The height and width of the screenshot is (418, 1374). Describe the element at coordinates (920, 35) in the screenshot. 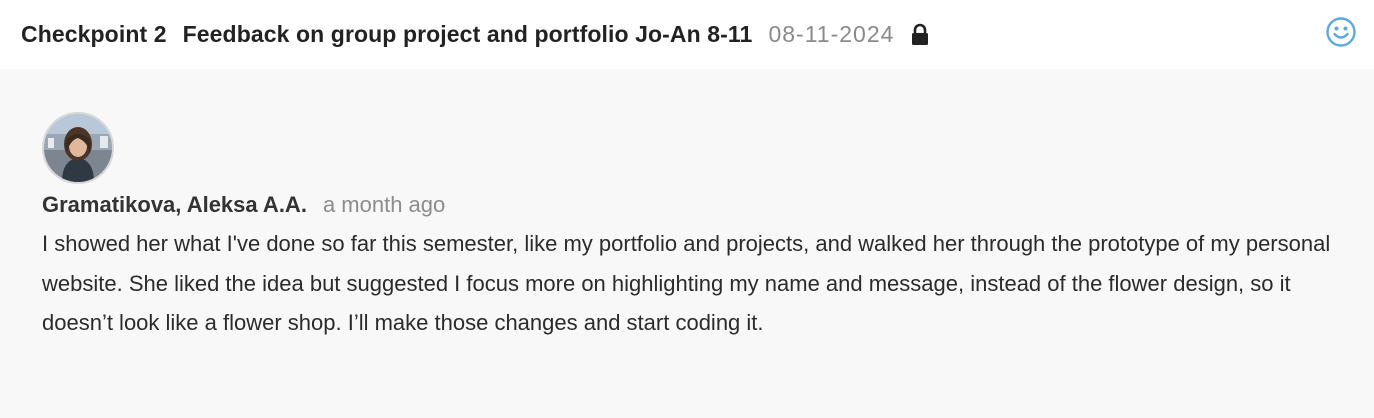

I see `lock-icon` at that location.